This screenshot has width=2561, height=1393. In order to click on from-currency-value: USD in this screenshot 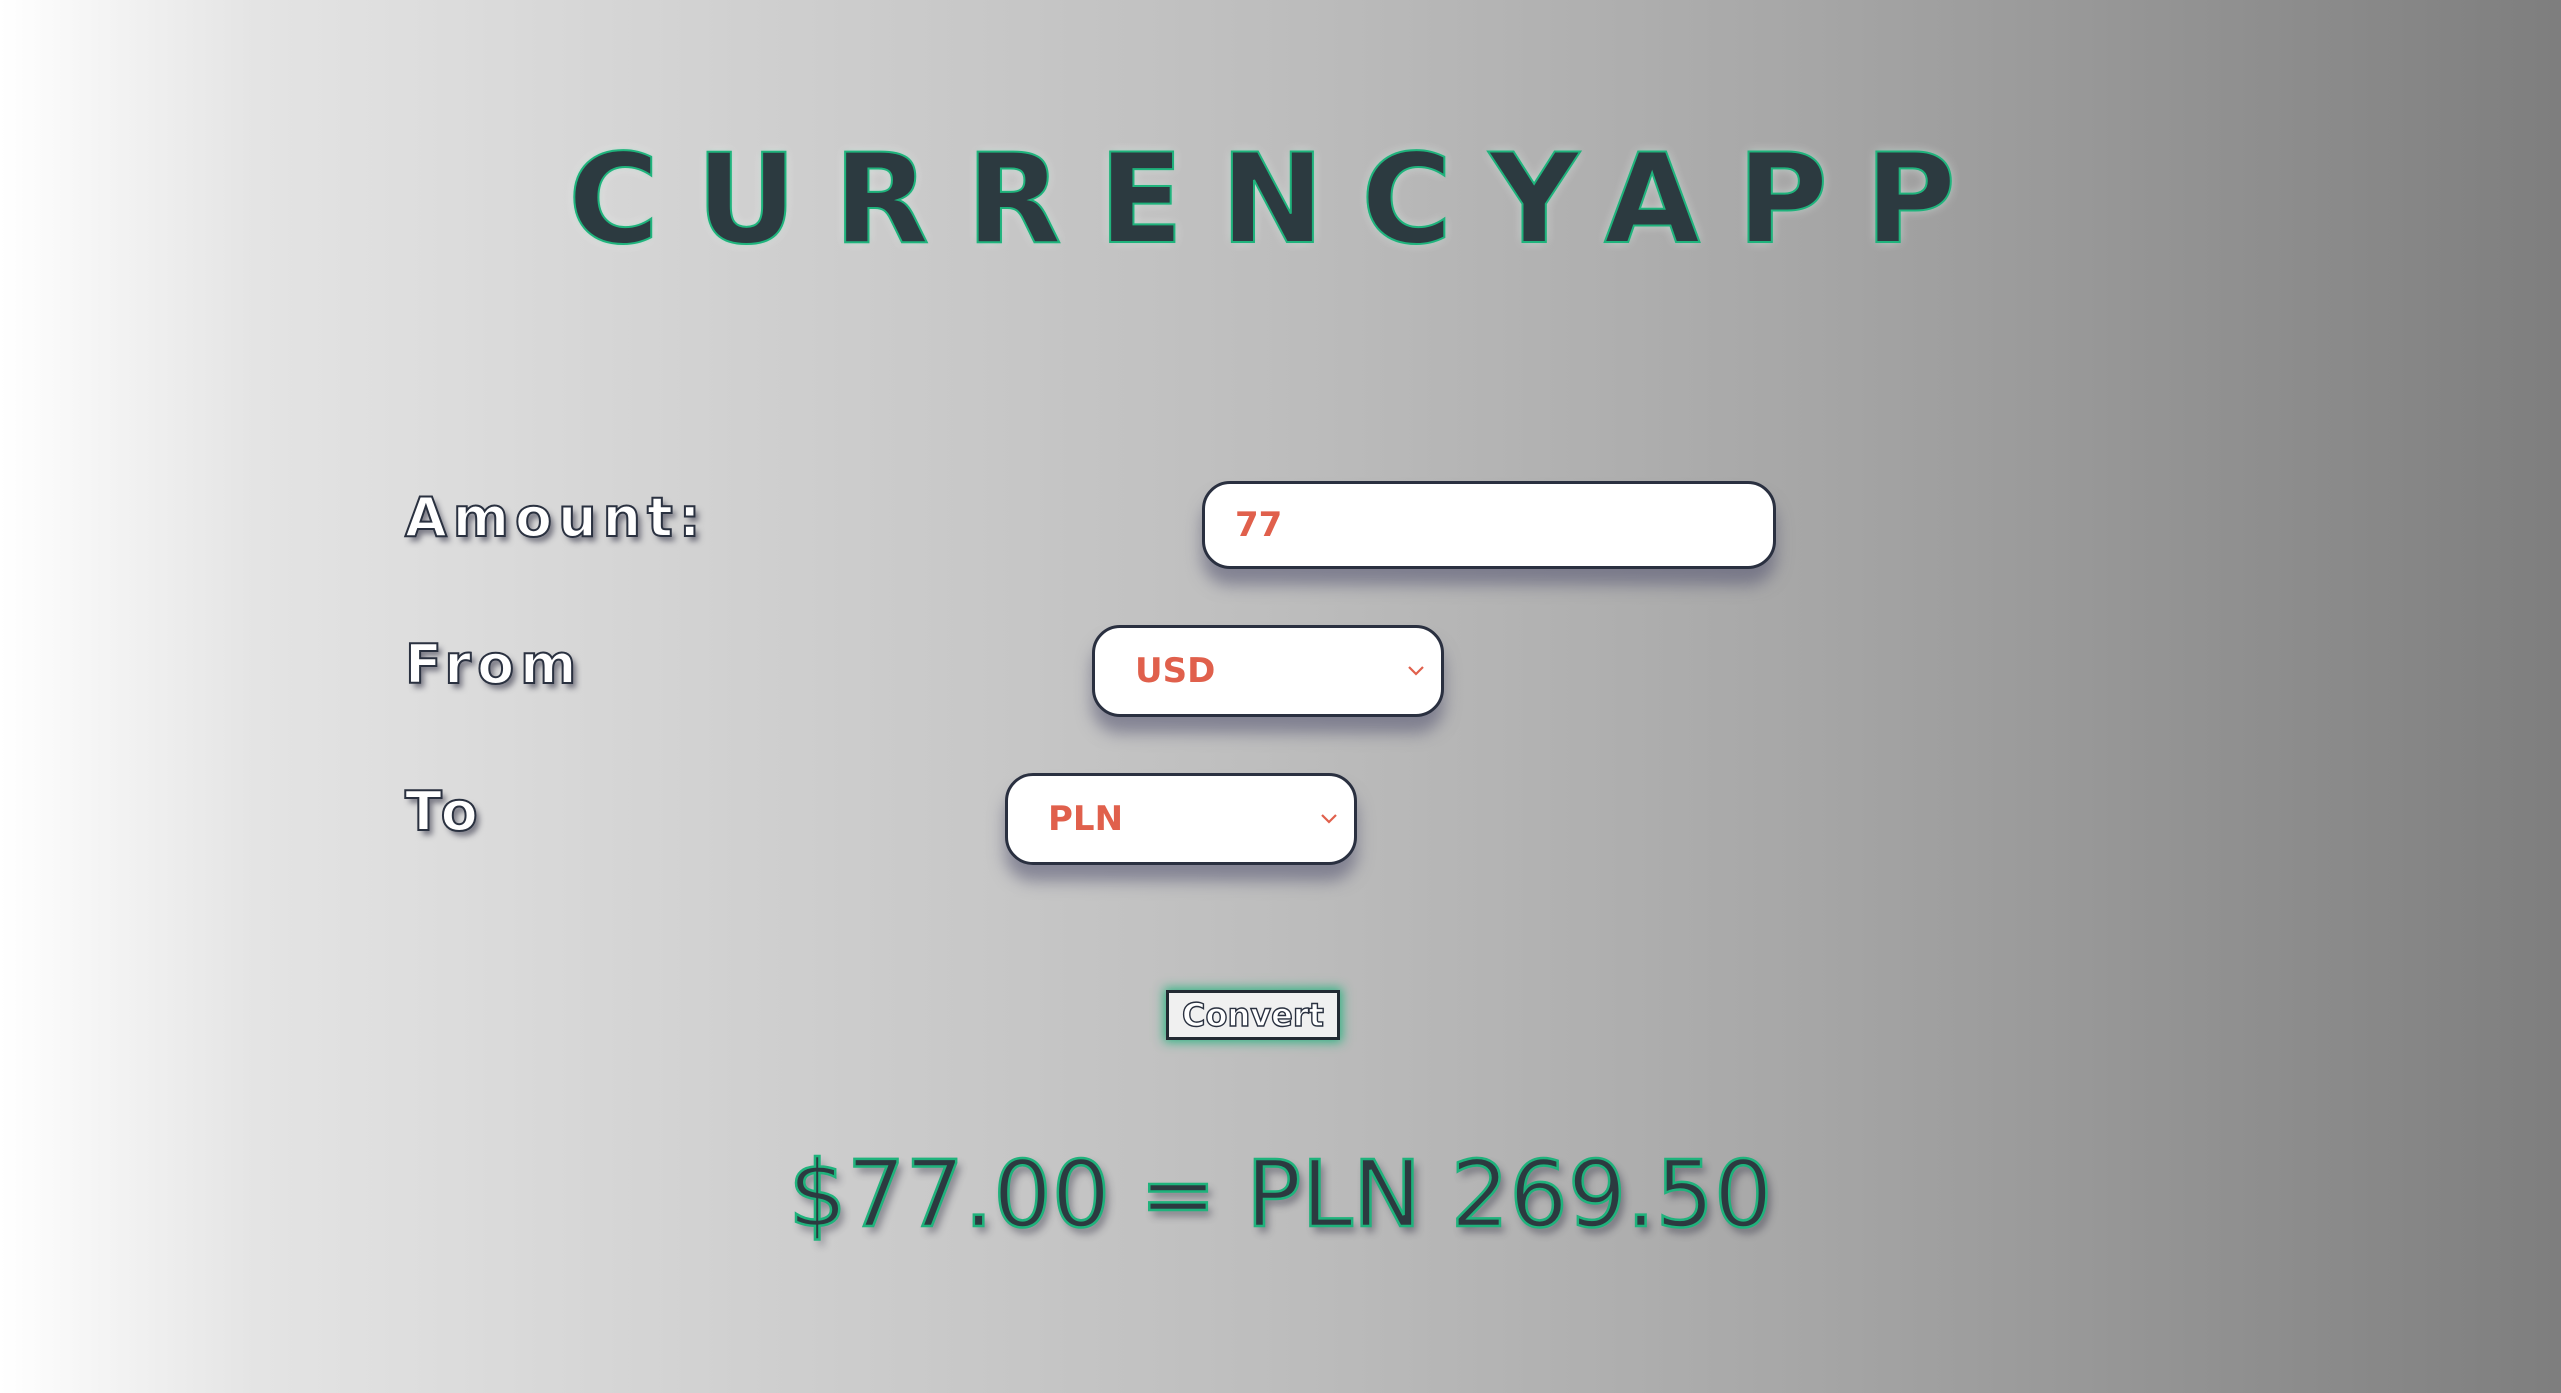, I will do `click(1175, 671)`.